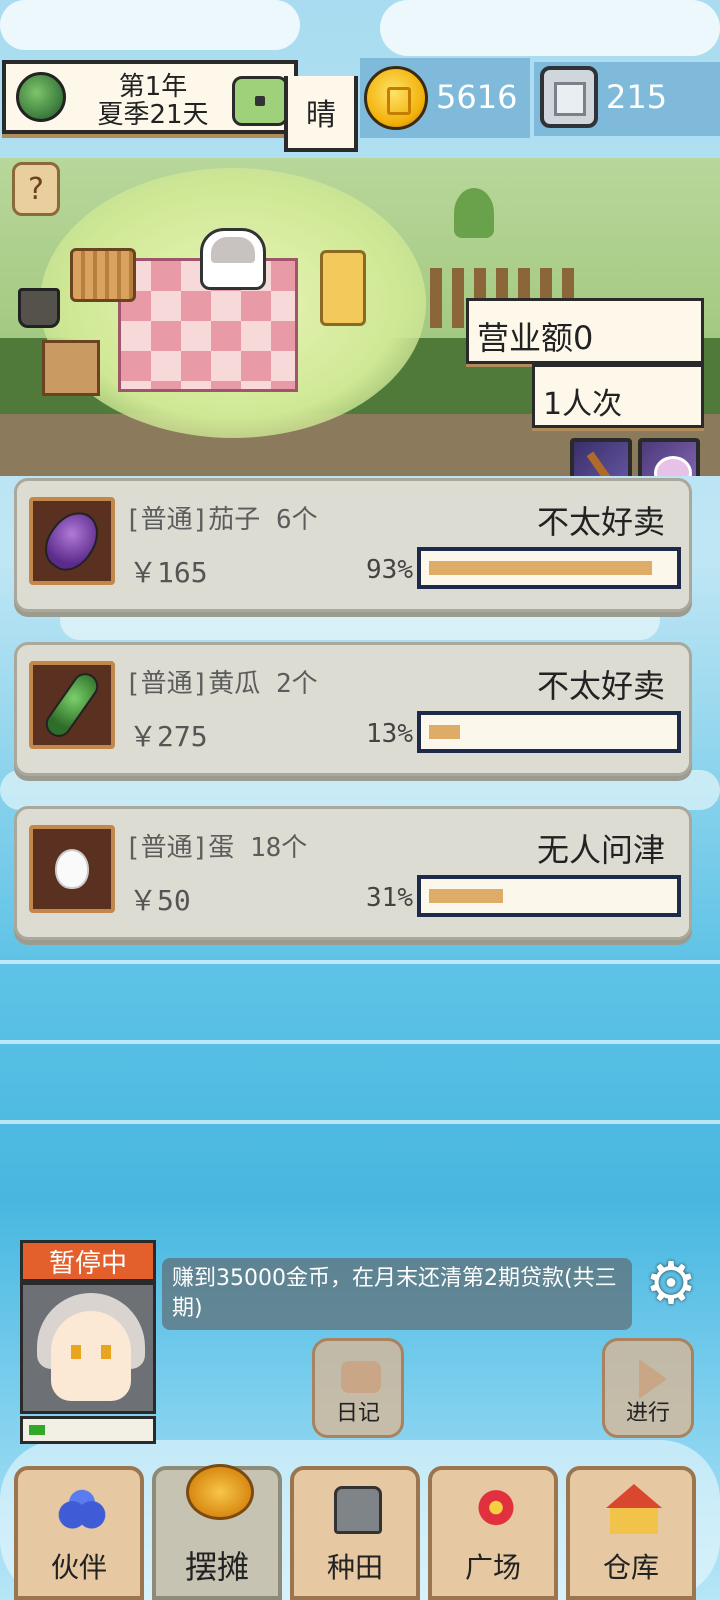 The height and width of the screenshot is (1600, 720). I want to click on energy-bar, so click(88, 1430).